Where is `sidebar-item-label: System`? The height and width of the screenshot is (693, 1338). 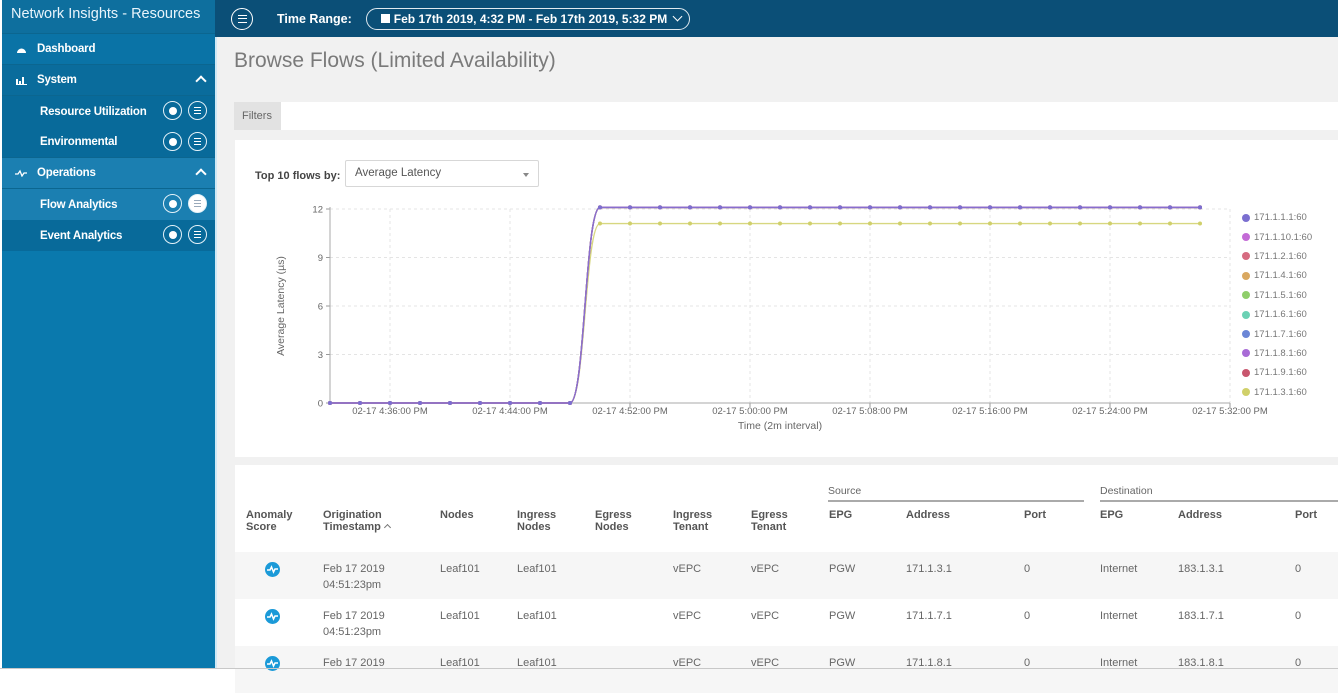 sidebar-item-label: System is located at coordinates (57, 80).